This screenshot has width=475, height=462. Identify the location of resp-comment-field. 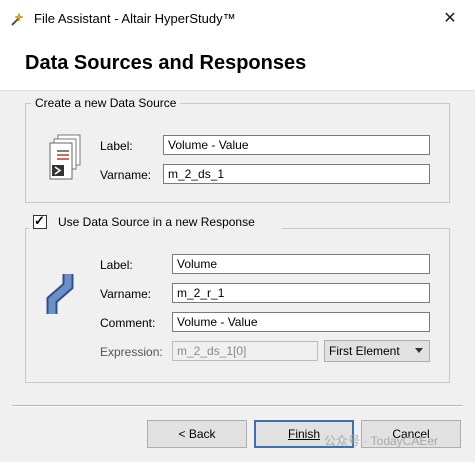
(301, 322).